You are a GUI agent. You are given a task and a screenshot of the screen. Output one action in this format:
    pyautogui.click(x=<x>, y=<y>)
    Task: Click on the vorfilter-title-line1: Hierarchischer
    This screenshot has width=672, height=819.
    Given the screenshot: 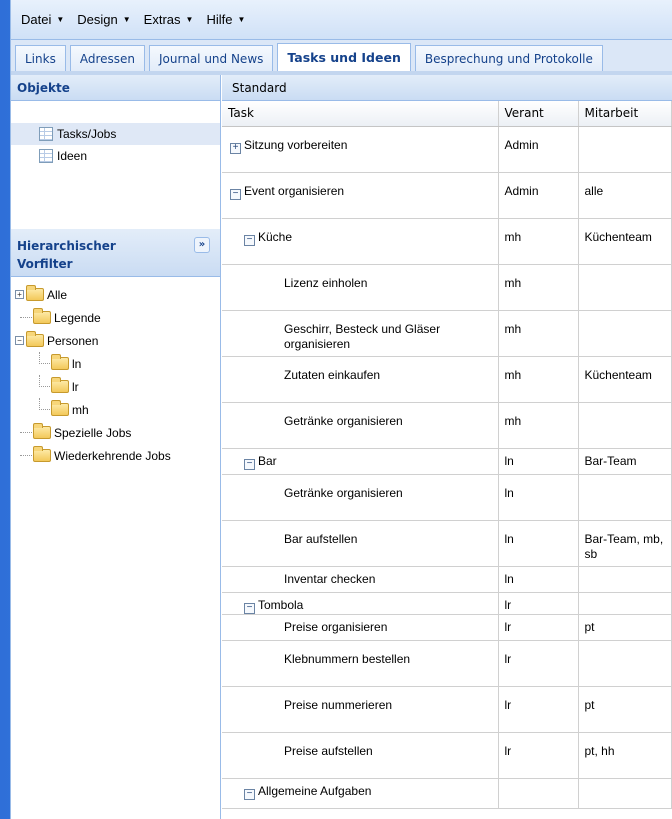 What is the action you would take?
    pyautogui.click(x=66, y=246)
    